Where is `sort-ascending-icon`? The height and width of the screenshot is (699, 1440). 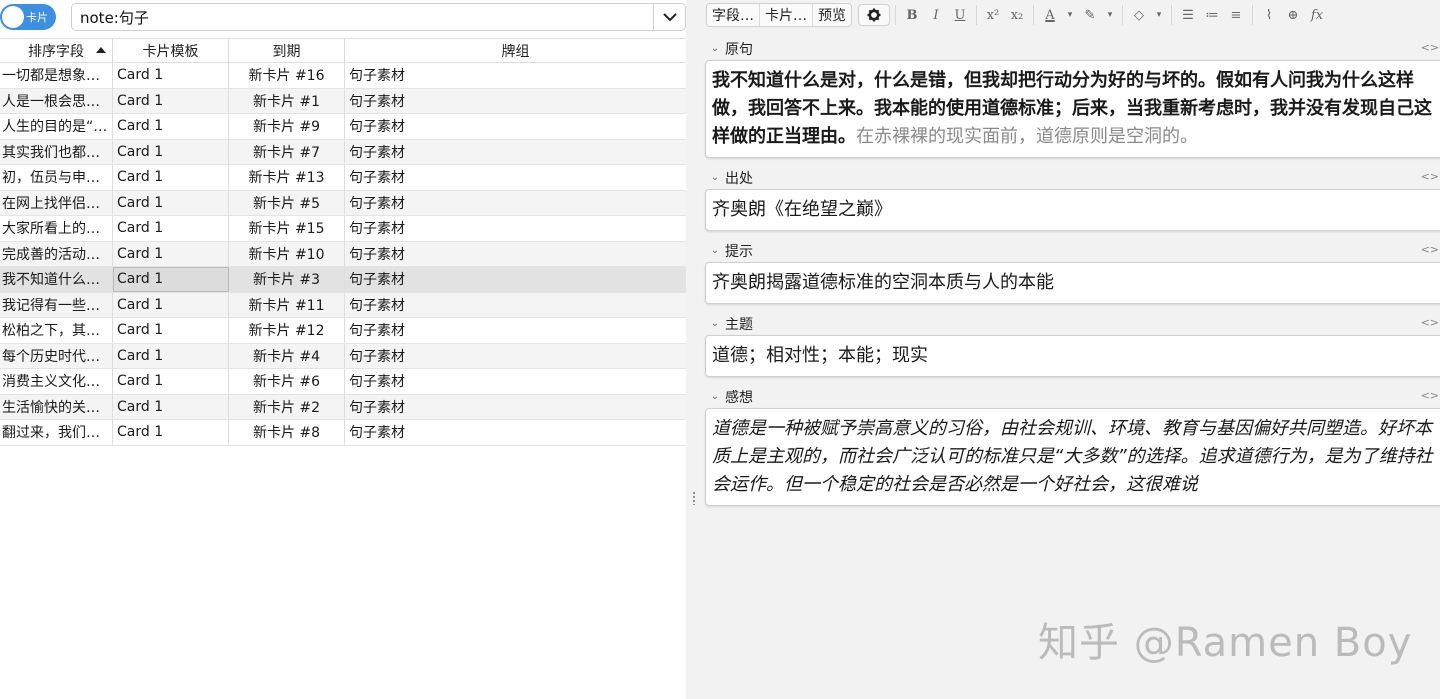 sort-ascending-icon is located at coordinates (101, 50).